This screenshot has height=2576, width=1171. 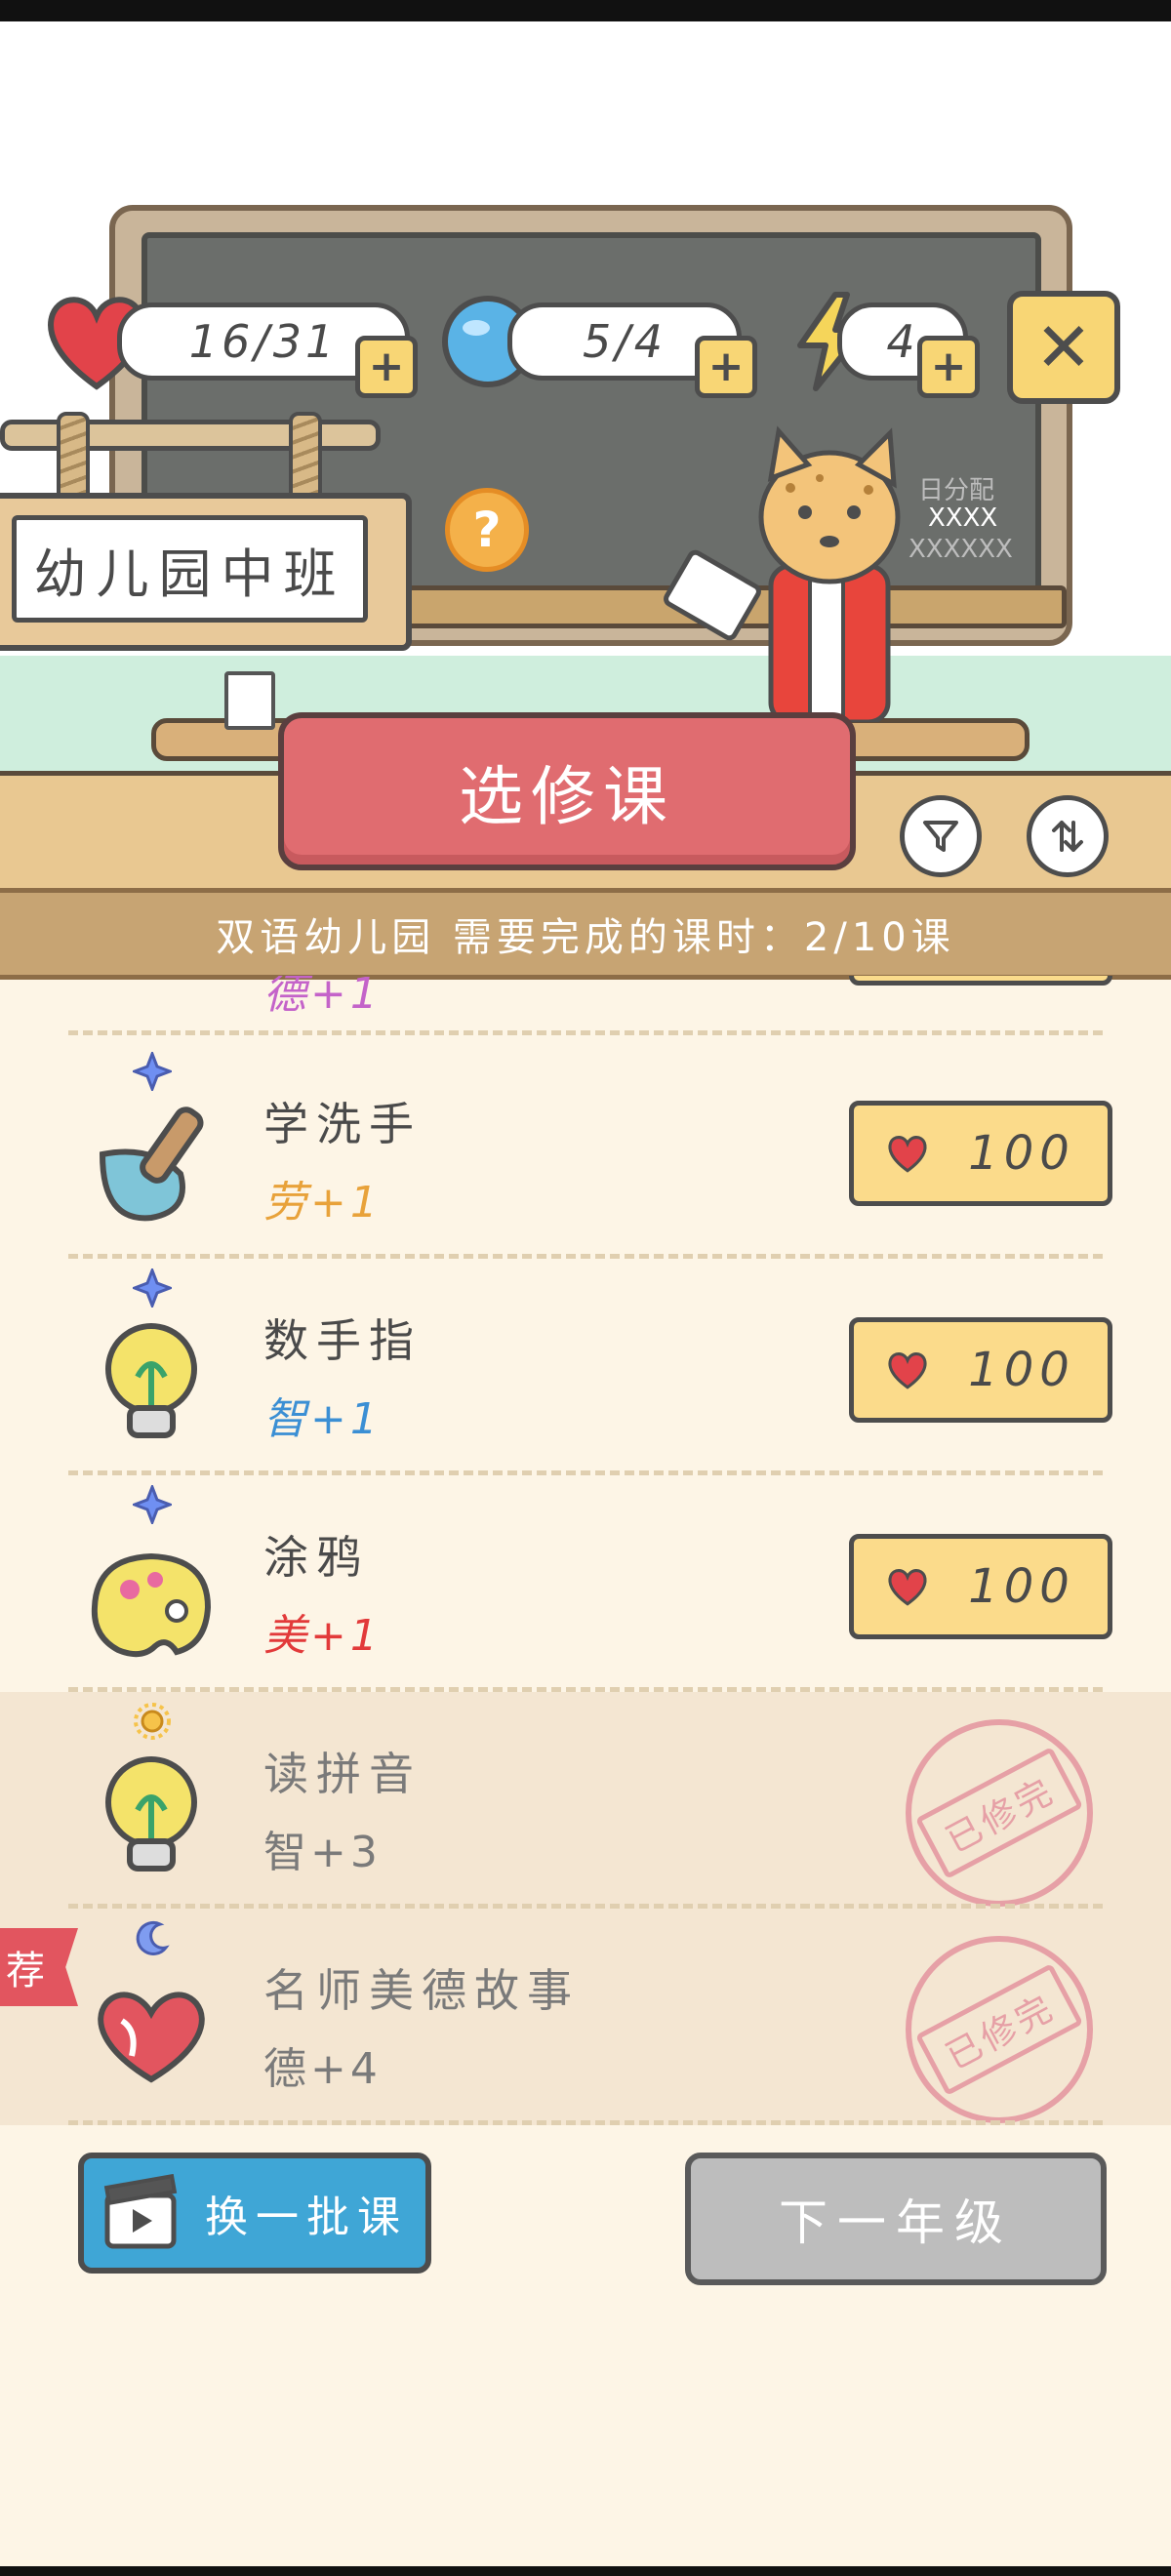 What do you see at coordinates (153, 1937) in the screenshot?
I see `moon-icon` at bounding box center [153, 1937].